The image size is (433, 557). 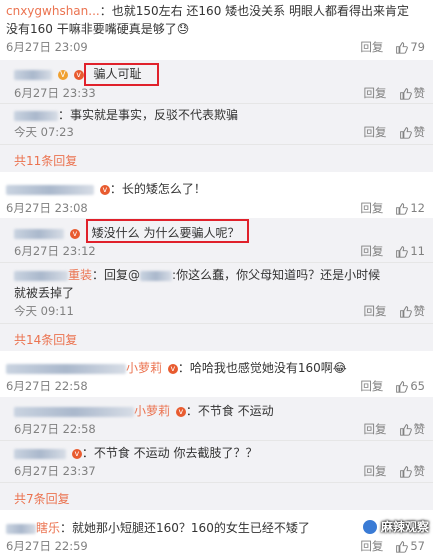 What do you see at coordinates (47, 546) in the screenshot?
I see `comment-time: 6月27日 22:59` at bounding box center [47, 546].